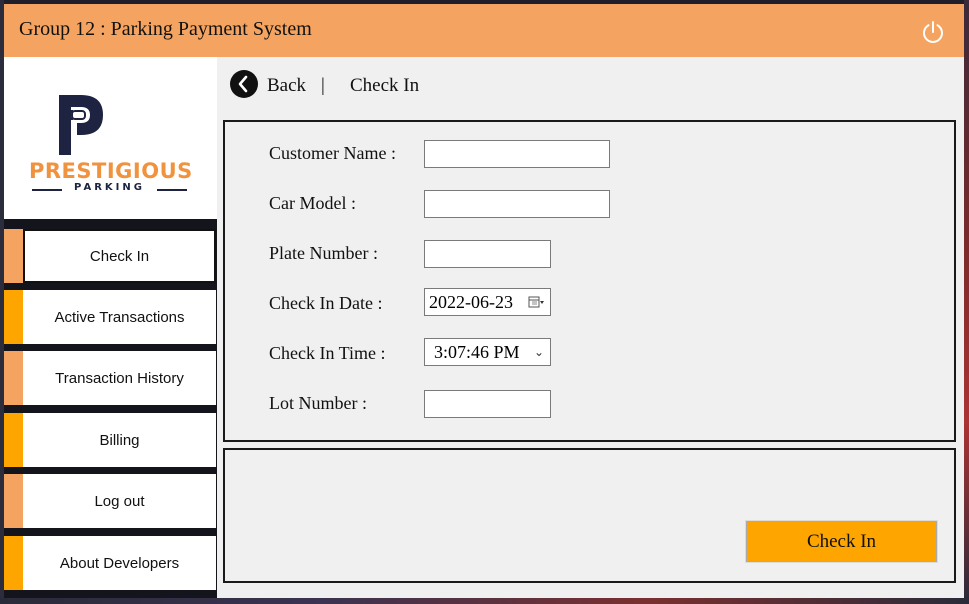 This screenshot has width=969, height=604. What do you see at coordinates (517, 204) in the screenshot?
I see `car-model-input` at bounding box center [517, 204].